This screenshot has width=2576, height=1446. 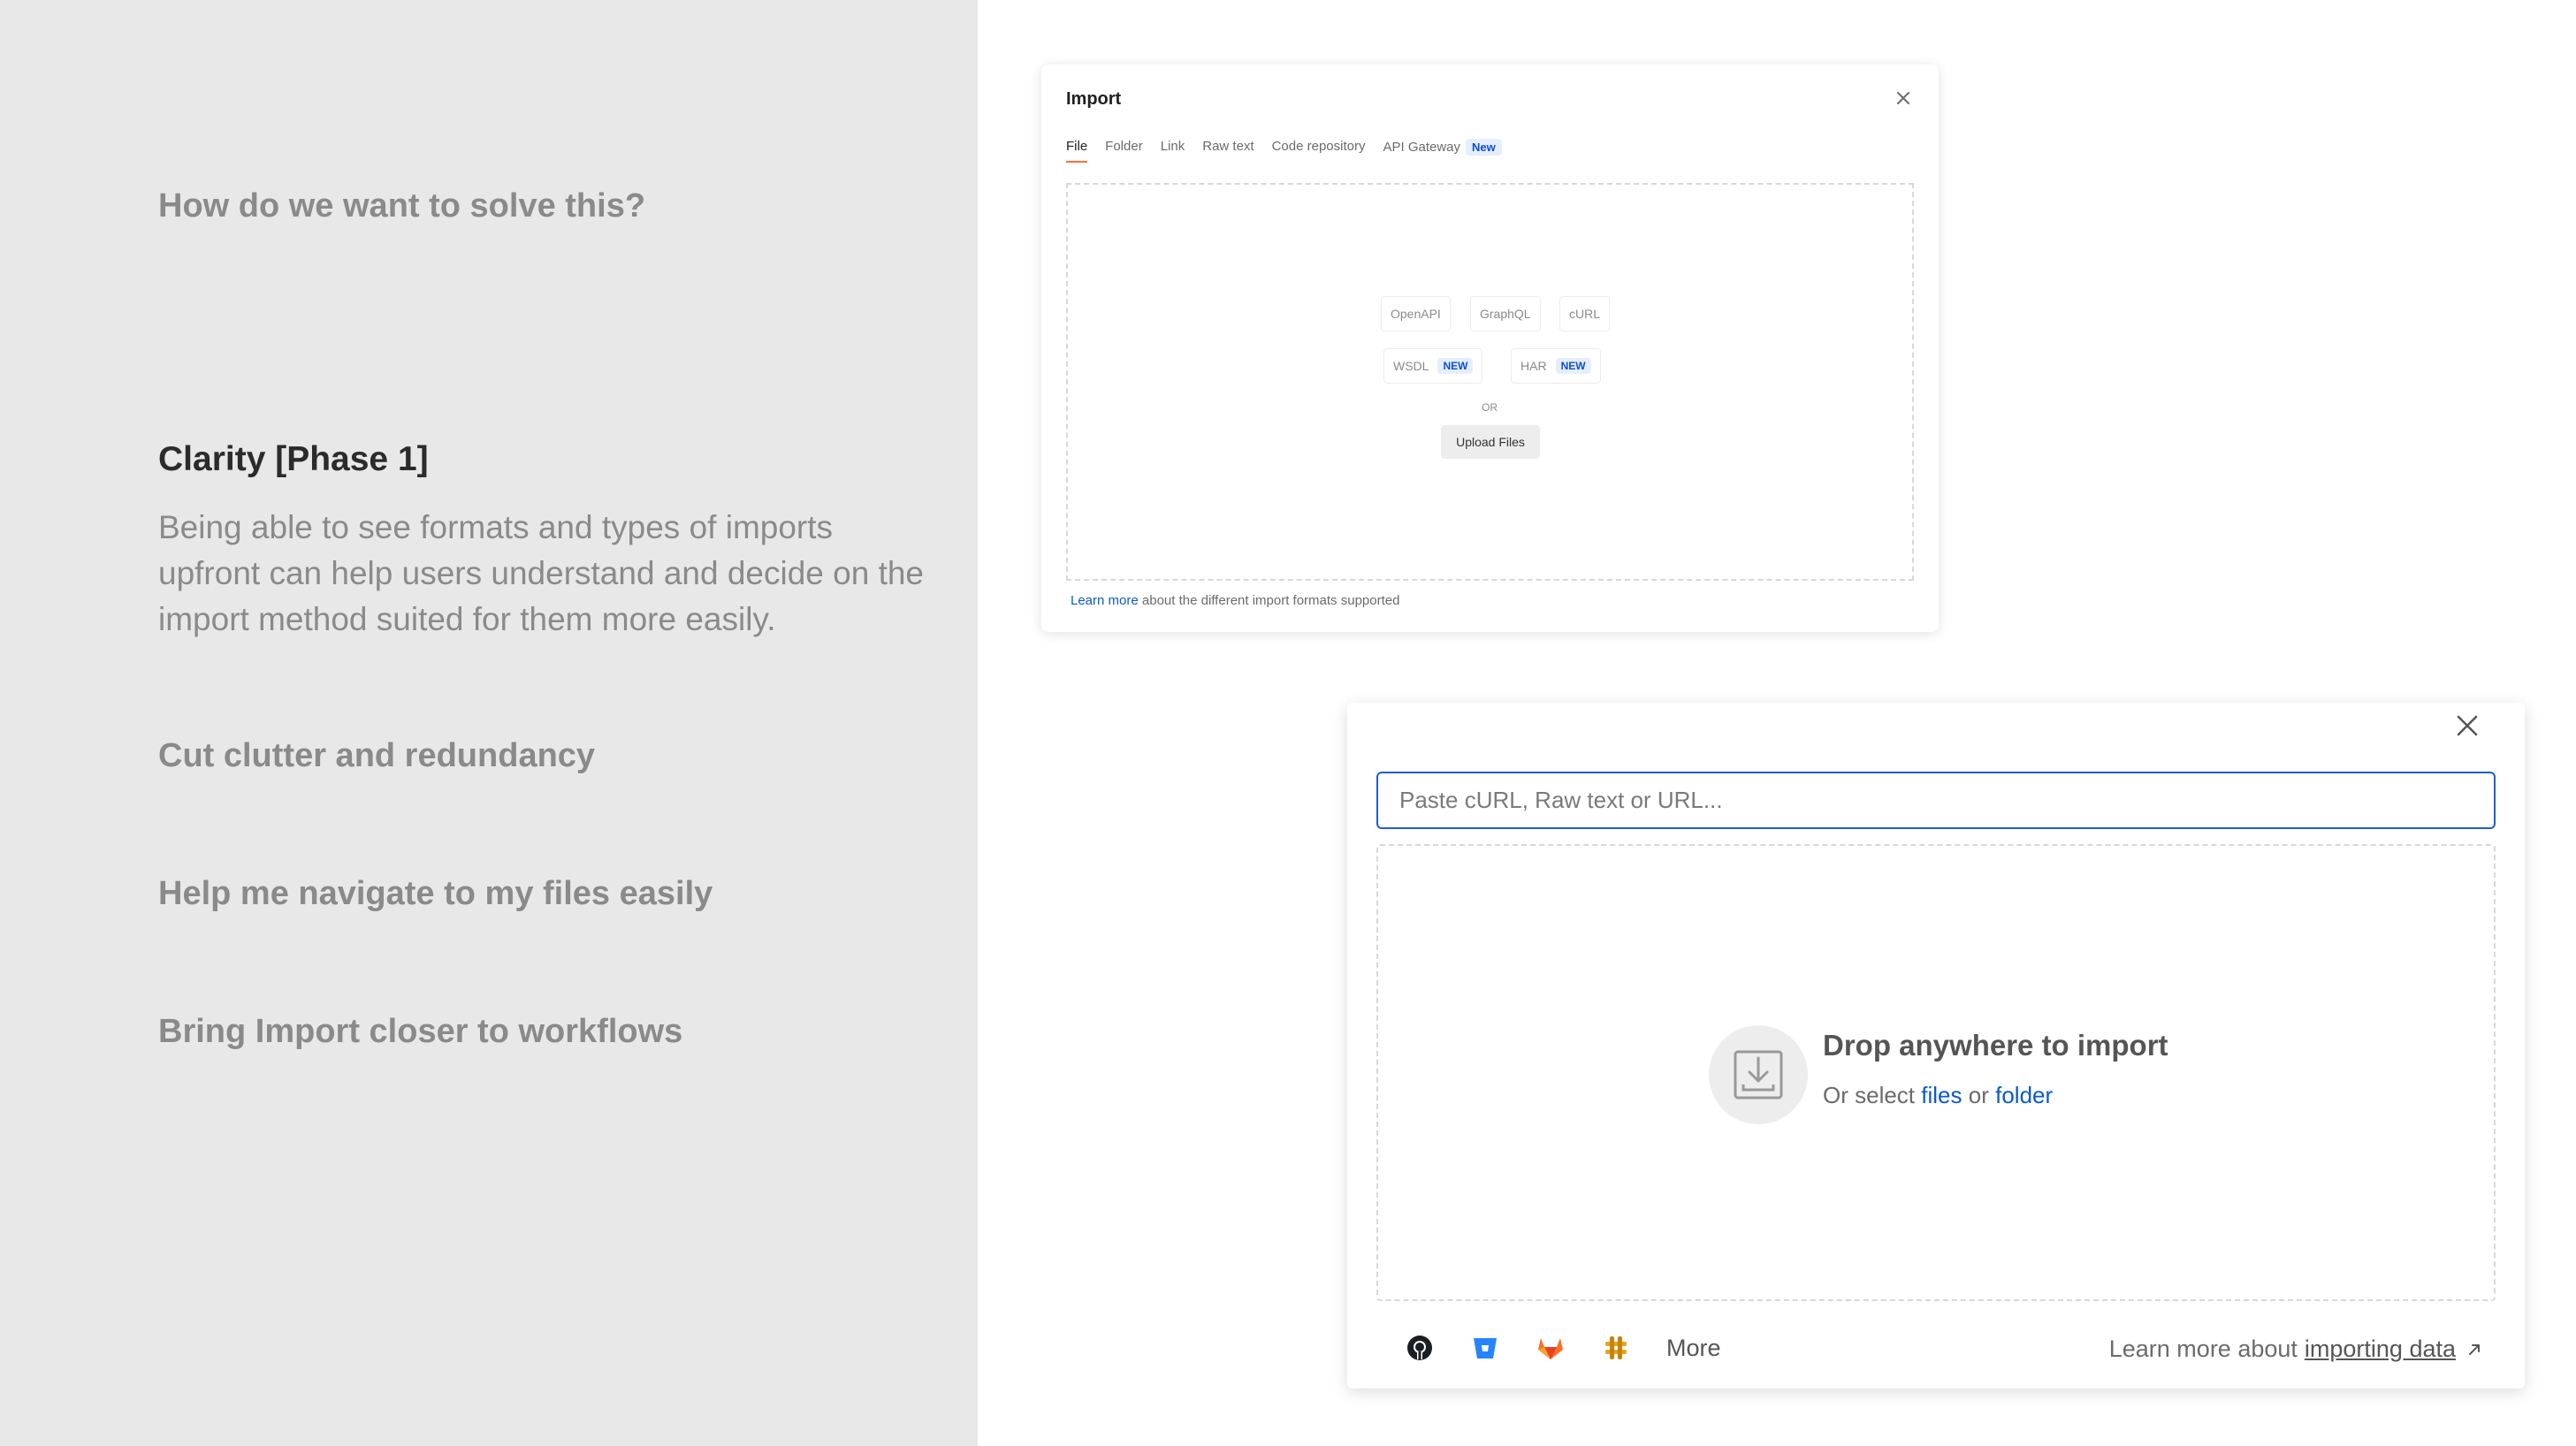 What do you see at coordinates (2024, 1095) in the screenshot?
I see `select-folder-link: folder` at bounding box center [2024, 1095].